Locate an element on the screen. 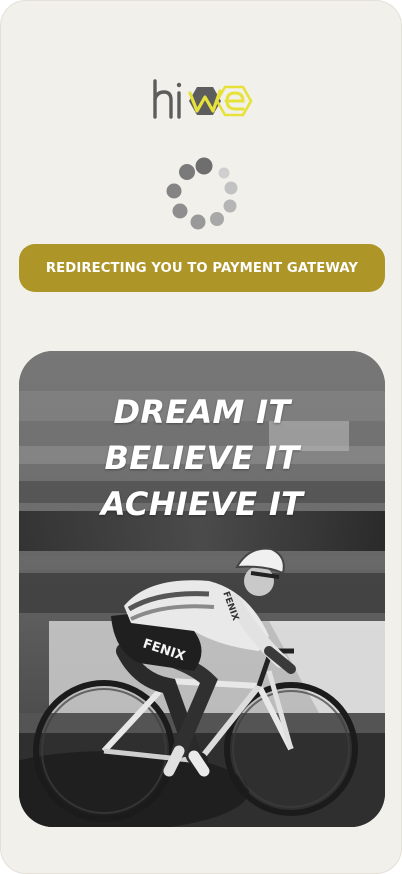 This screenshot has height=874, width=402. redirect-status-text: REDIRECTING YOU TO PAYMENT GATEWAY is located at coordinates (202, 268).